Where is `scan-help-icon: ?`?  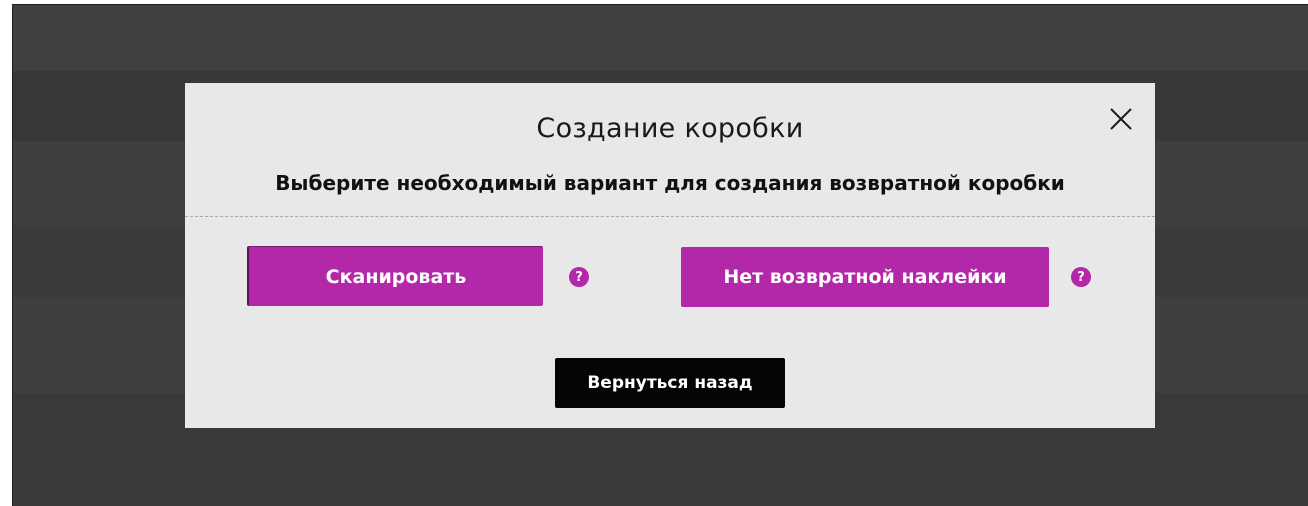 scan-help-icon: ? is located at coordinates (579, 277).